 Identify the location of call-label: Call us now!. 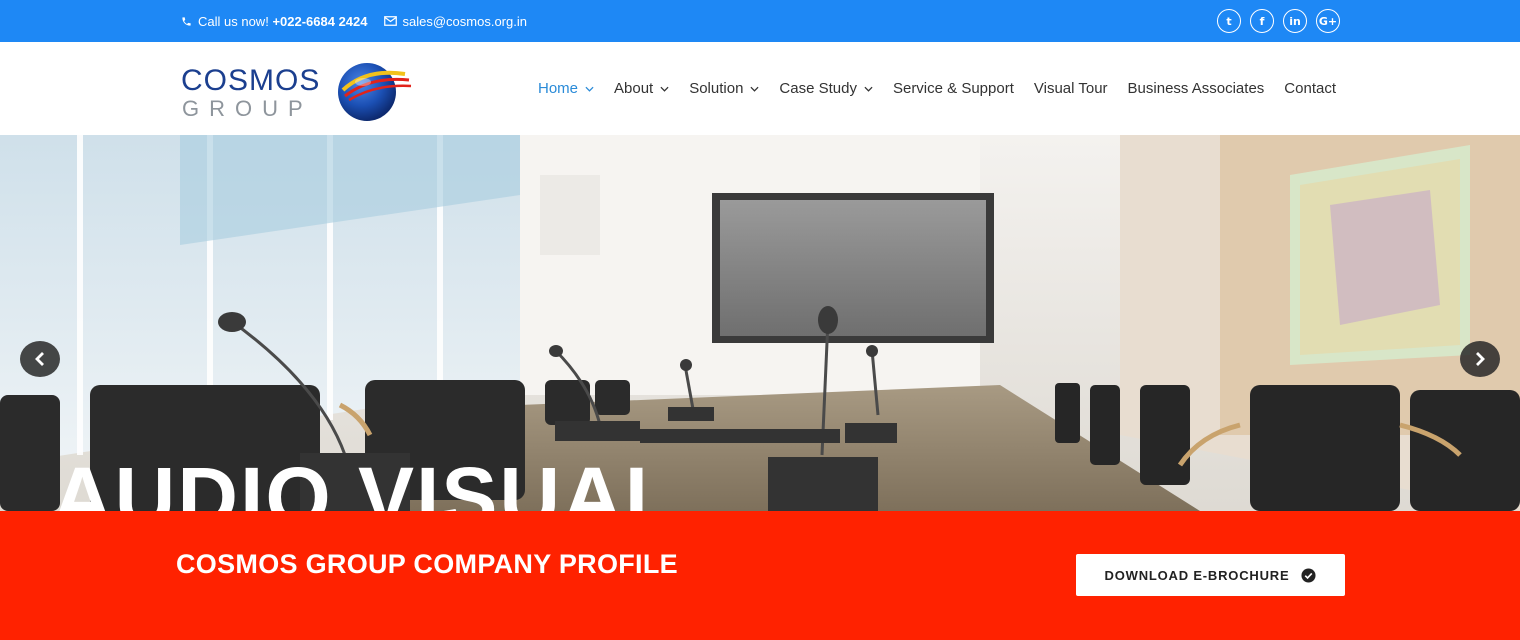
(233, 21).